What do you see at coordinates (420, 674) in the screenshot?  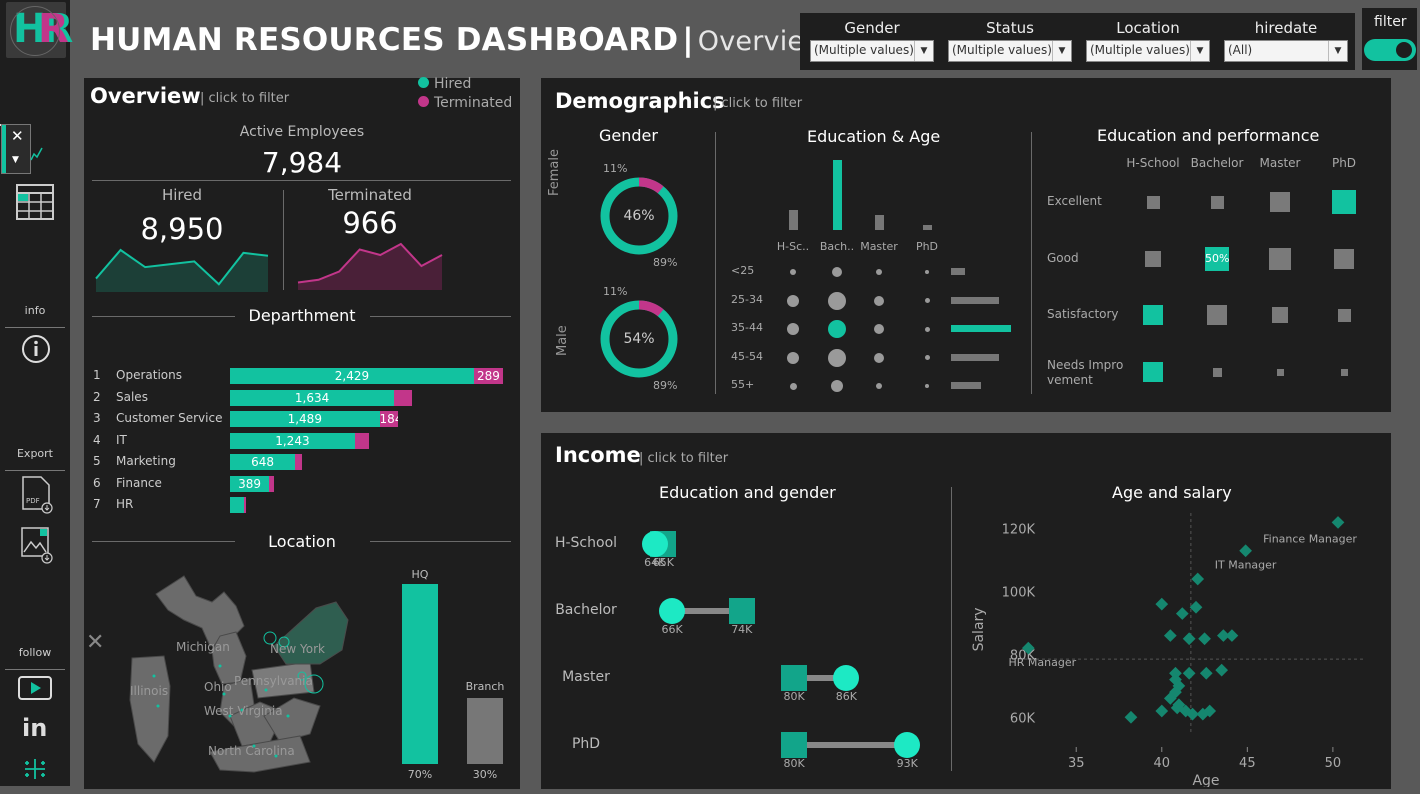 I see `hq-bar` at bounding box center [420, 674].